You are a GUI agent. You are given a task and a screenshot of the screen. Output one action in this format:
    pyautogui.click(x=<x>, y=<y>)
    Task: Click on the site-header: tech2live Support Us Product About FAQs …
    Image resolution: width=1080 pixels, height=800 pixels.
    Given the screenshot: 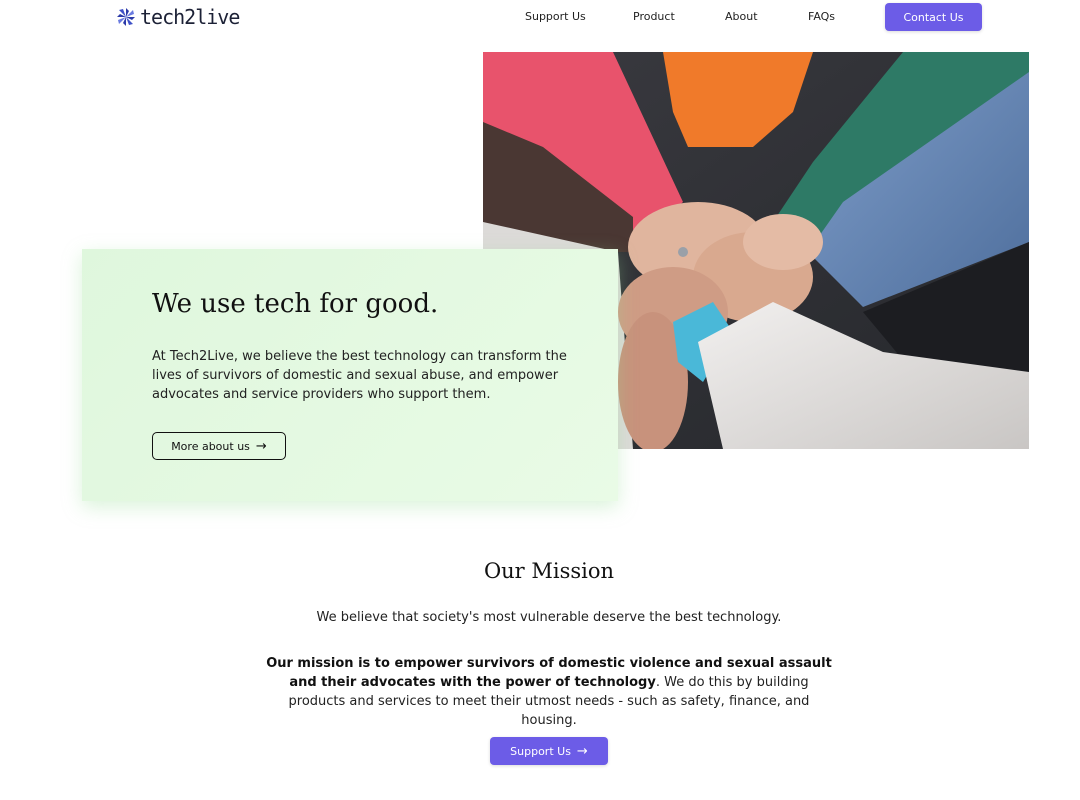 What is the action you would take?
    pyautogui.click(x=540, y=18)
    